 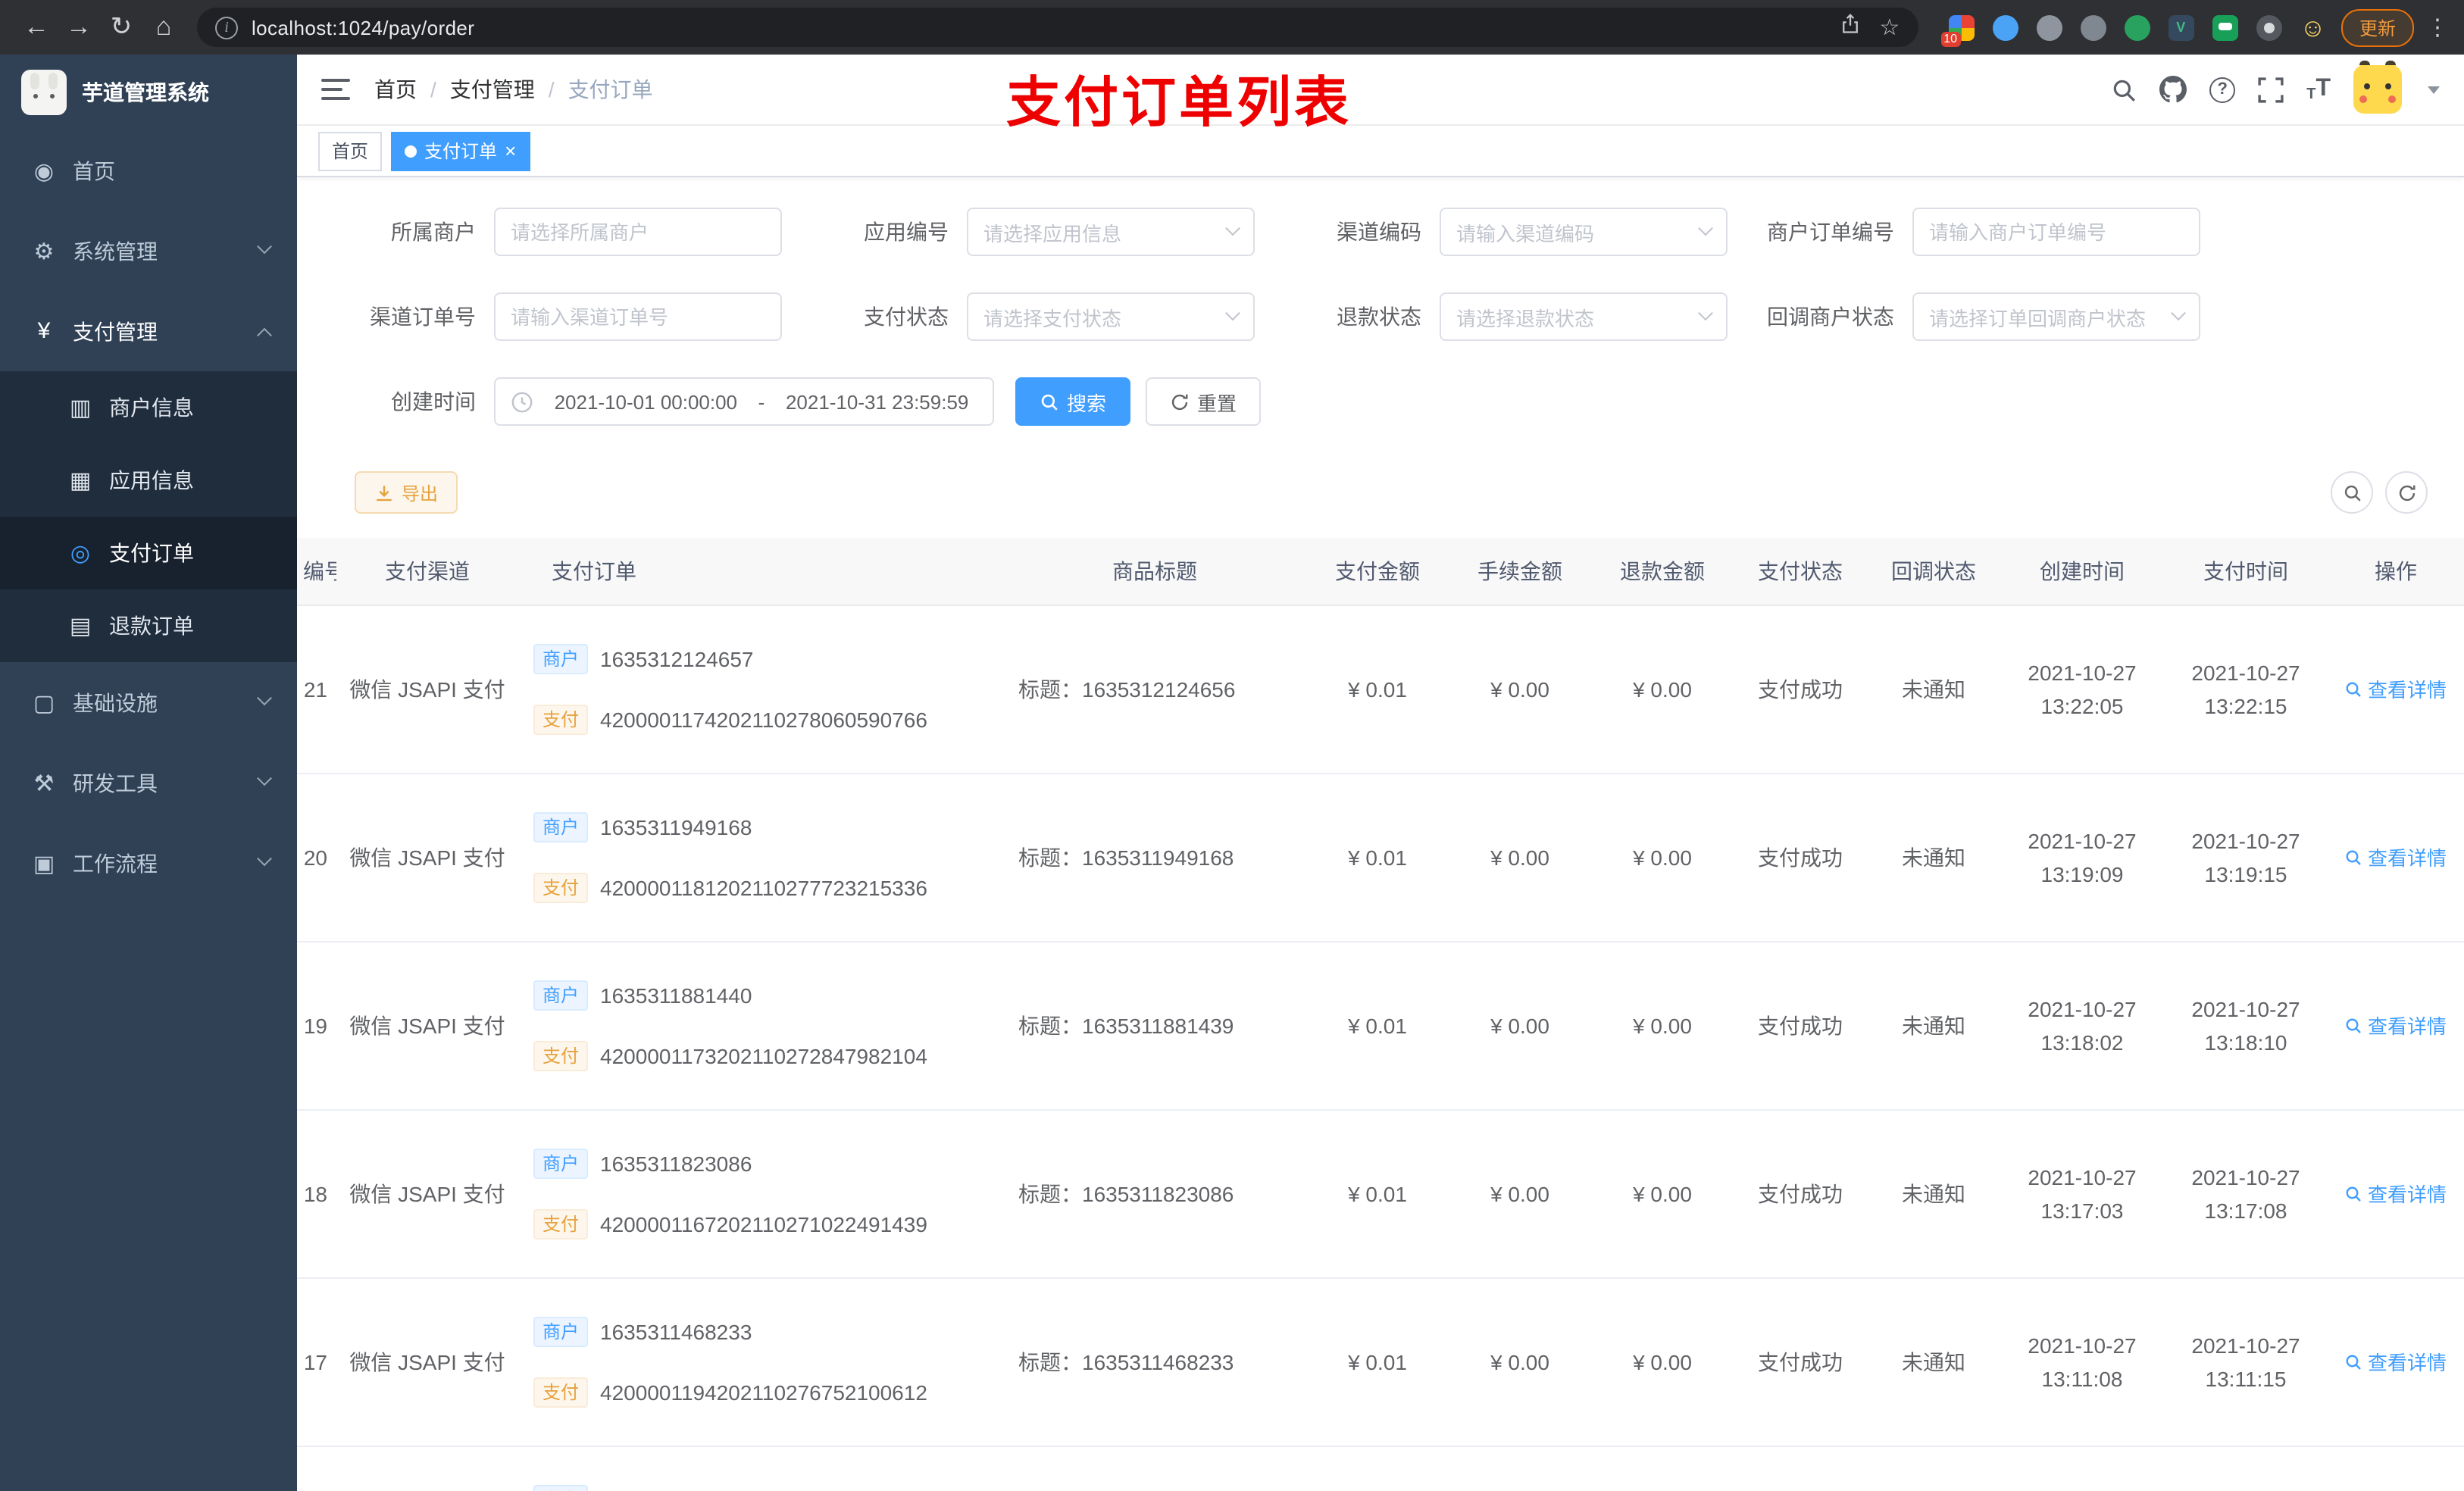 I want to click on clock-icon, so click(x=522, y=401).